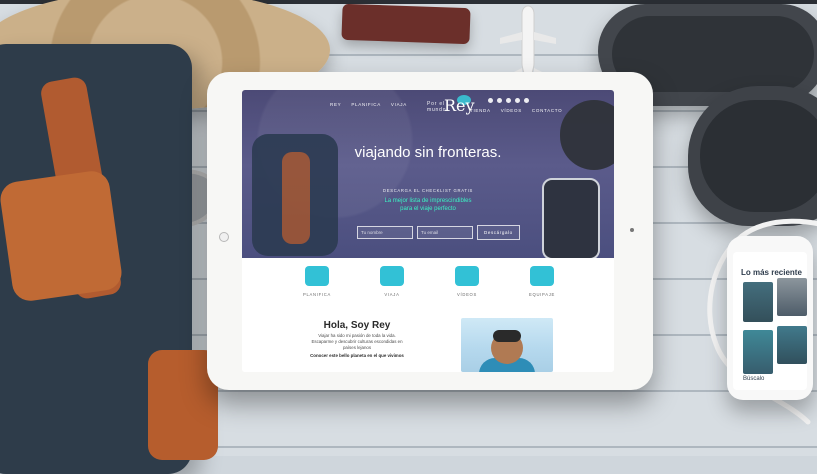 Image resolution: width=817 pixels, height=474 pixels. Describe the element at coordinates (406, 24) in the screenshot. I see `passport` at that location.